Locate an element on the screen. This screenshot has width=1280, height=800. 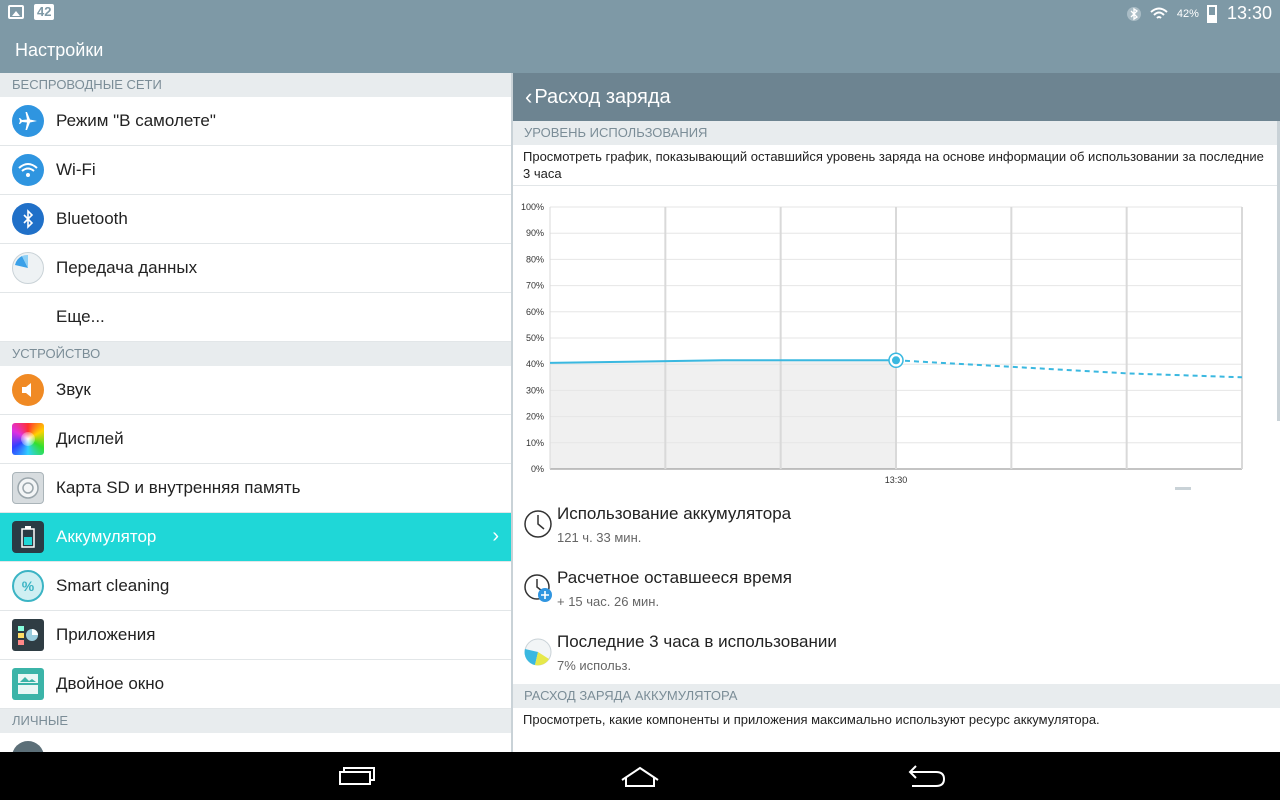
bluetooth-icon is located at coordinates (28, 219).